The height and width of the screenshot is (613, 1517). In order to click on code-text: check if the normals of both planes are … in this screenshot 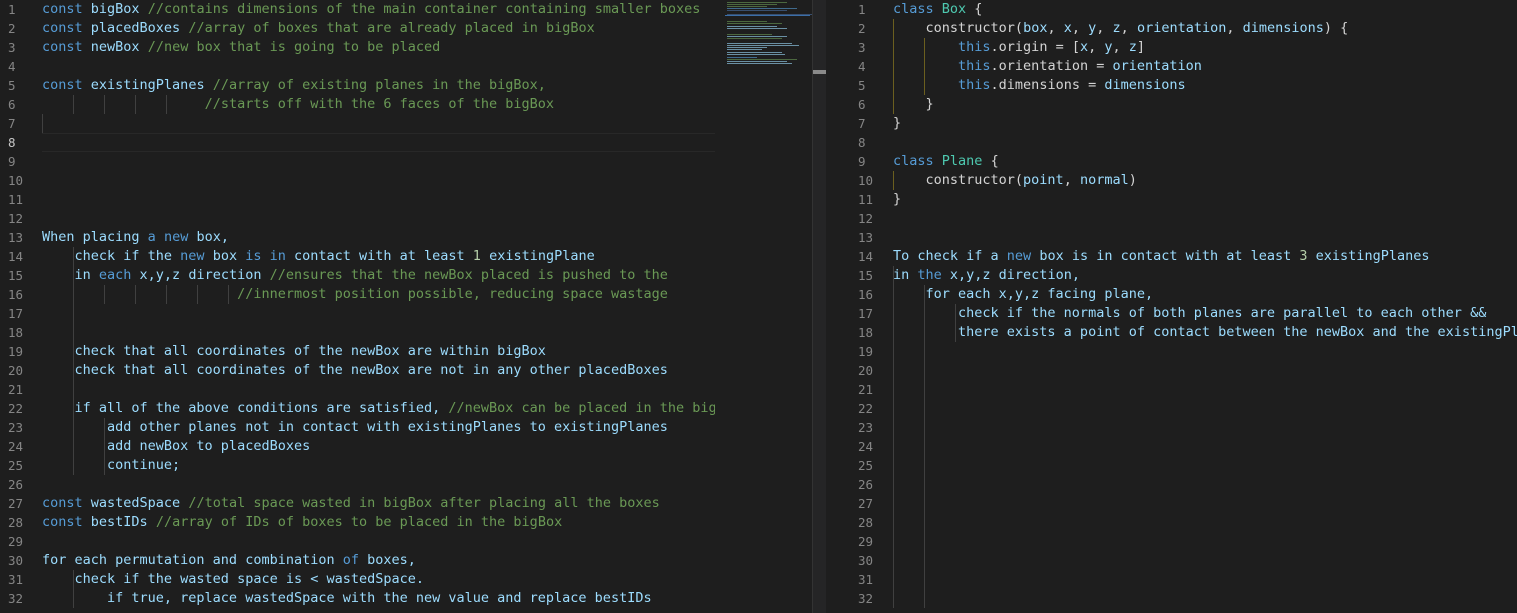, I will do `click(1189, 313)`.